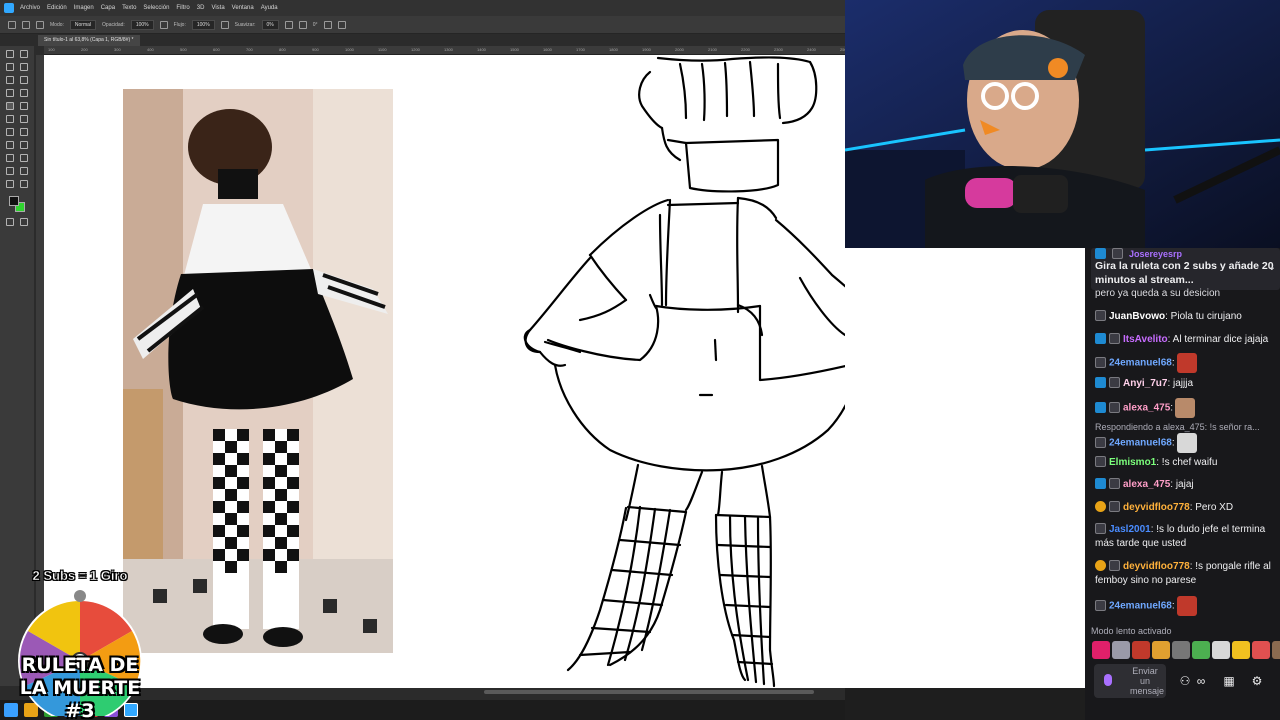 Image resolution: width=1280 pixels, height=720 pixels. I want to click on move-tool-icon, so click(10, 54).